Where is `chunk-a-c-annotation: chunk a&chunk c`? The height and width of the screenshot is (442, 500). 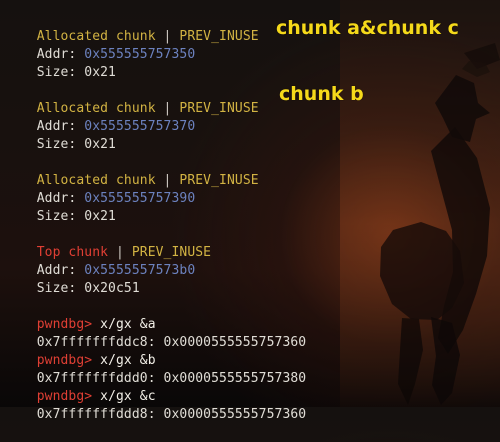 chunk-a-c-annotation: chunk a&chunk c is located at coordinates (367, 28).